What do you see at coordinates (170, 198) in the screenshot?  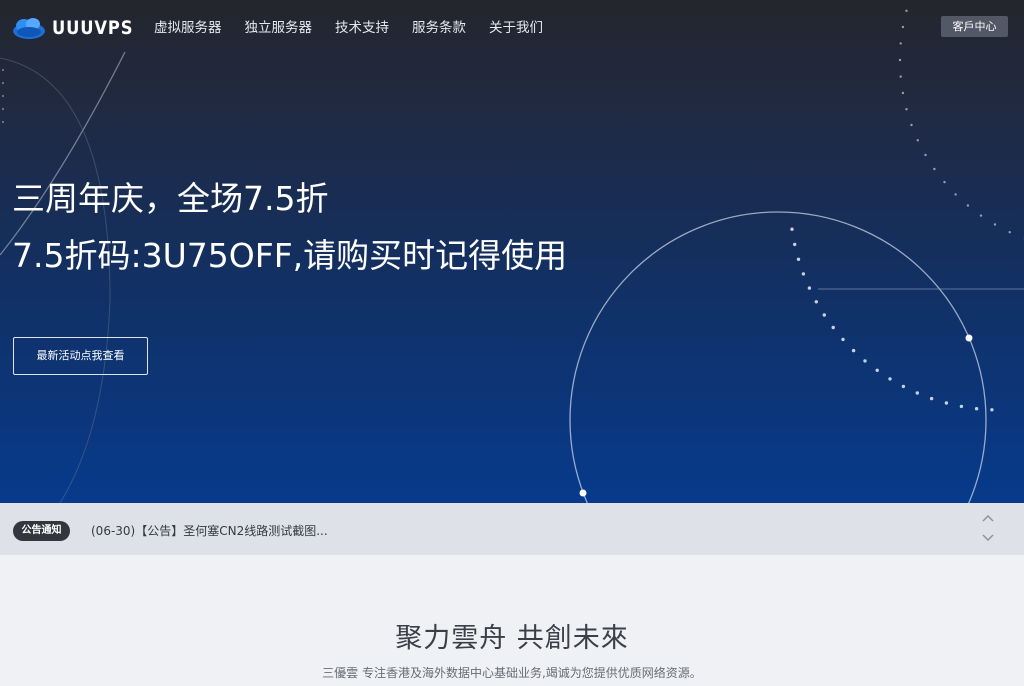 I see `hero-headline: 三周年庆，全场7.5折` at bounding box center [170, 198].